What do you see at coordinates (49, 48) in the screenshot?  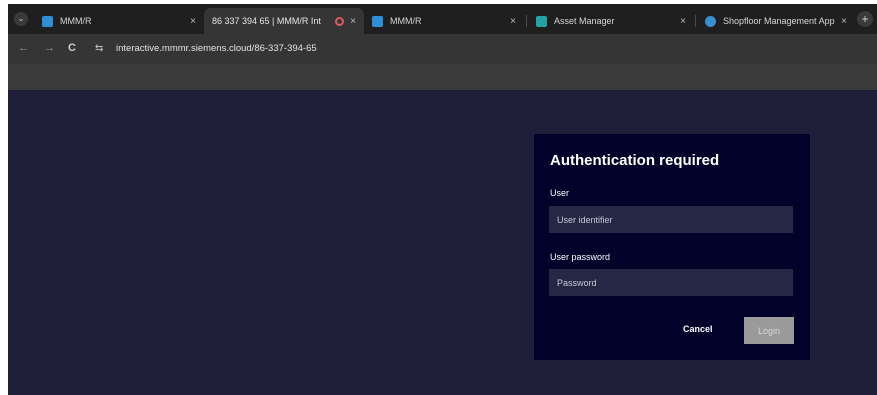 I see `forward-arrow-icon: →` at bounding box center [49, 48].